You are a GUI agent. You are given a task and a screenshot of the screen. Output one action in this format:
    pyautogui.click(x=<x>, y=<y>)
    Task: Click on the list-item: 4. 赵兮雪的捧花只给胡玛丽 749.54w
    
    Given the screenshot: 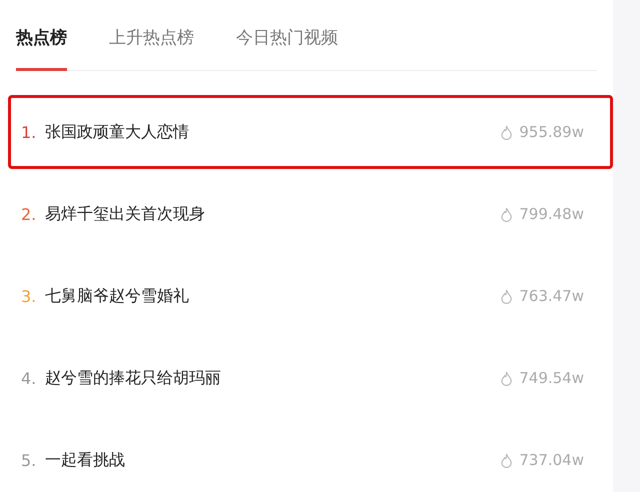 What is the action you would take?
    pyautogui.click(x=310, y=378)
    